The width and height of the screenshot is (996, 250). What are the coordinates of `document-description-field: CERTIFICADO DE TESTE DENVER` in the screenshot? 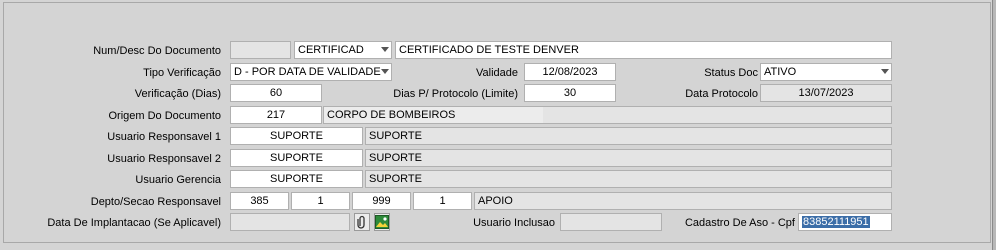 It's located at (643, 50).